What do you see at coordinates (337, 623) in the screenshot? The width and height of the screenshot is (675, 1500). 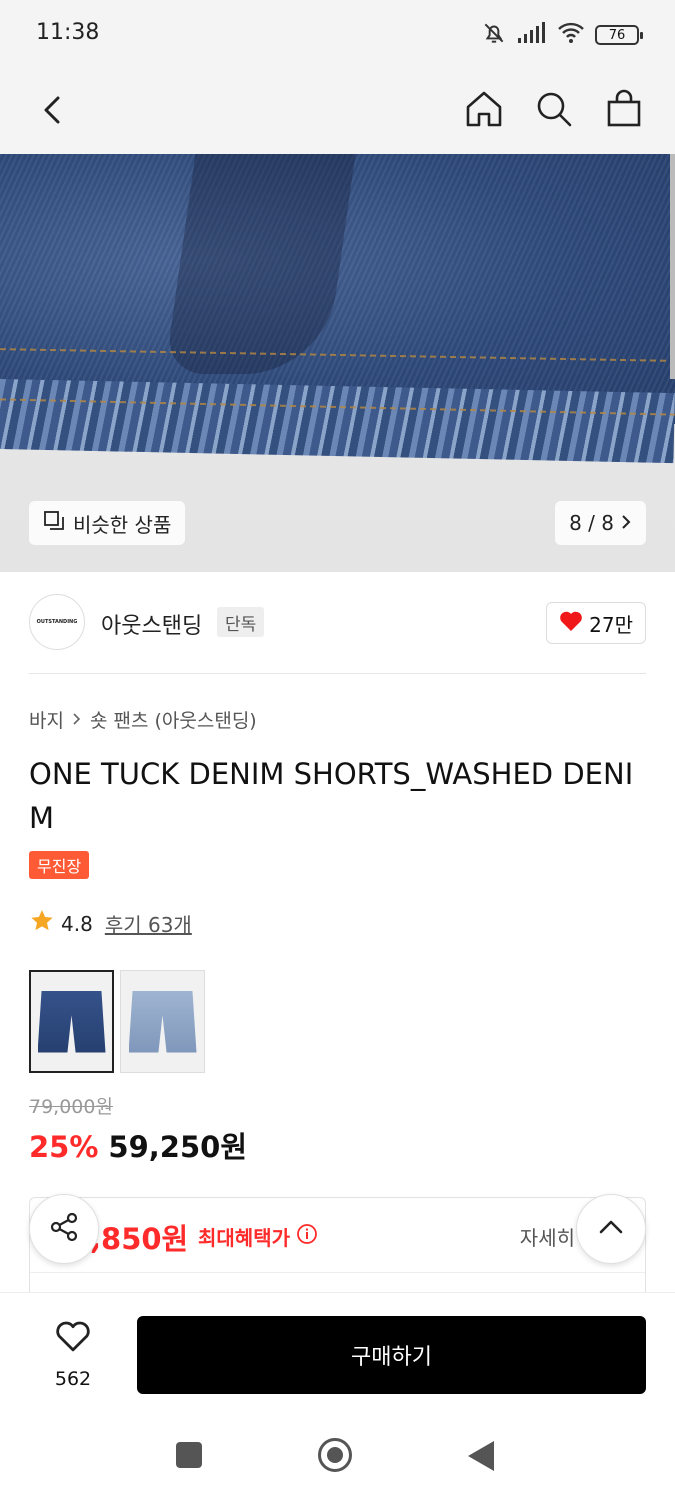 I see `brand-row: OUTSTANDING 아웃스탠딩 단독 27만` at bounding box center [337, 623].